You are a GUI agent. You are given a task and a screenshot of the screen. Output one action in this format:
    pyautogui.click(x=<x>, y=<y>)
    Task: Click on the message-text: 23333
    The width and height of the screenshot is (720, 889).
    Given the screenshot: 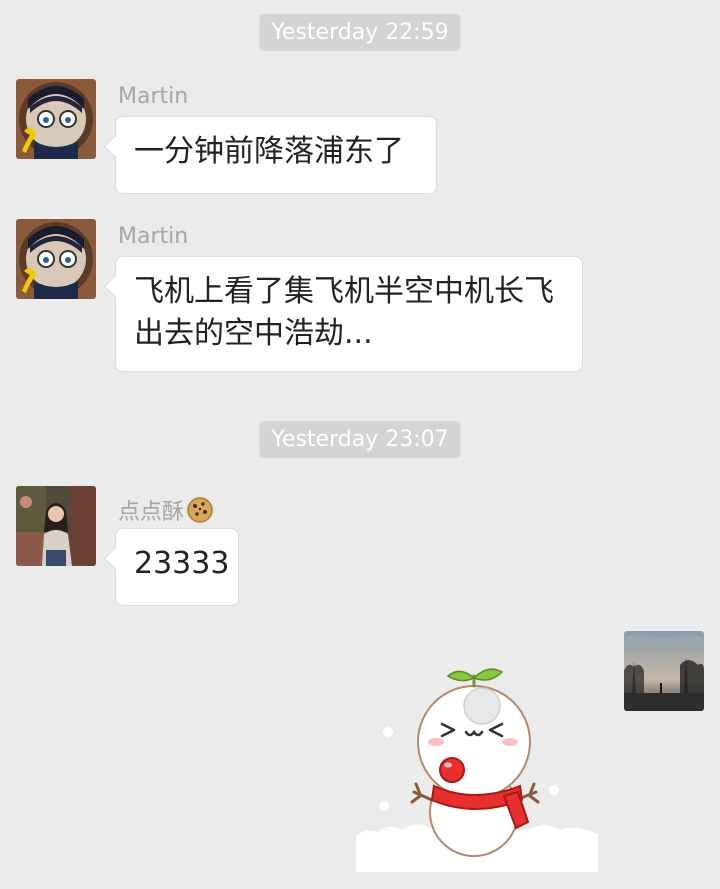 What is the action you would take?
    pyautogui.click(x=182, y=563)
    